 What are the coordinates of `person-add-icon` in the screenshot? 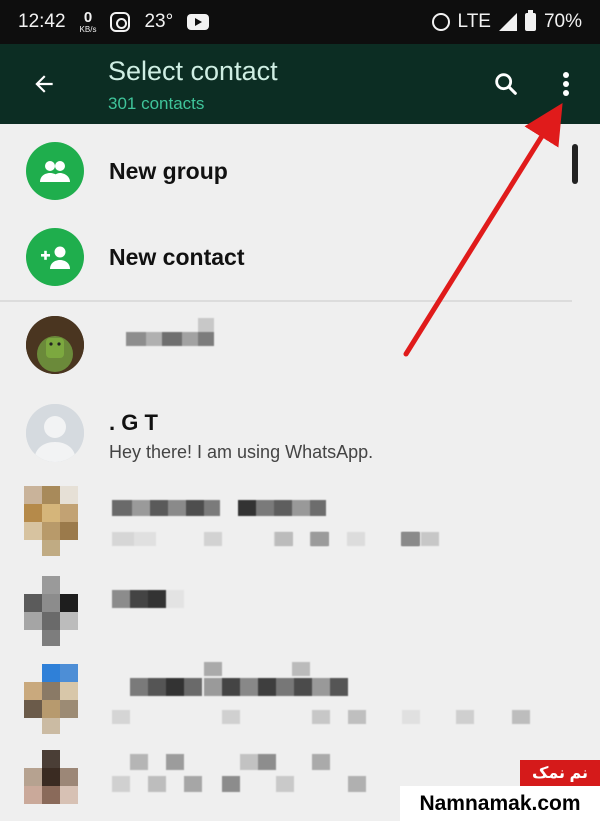 It's located at (55, 257).